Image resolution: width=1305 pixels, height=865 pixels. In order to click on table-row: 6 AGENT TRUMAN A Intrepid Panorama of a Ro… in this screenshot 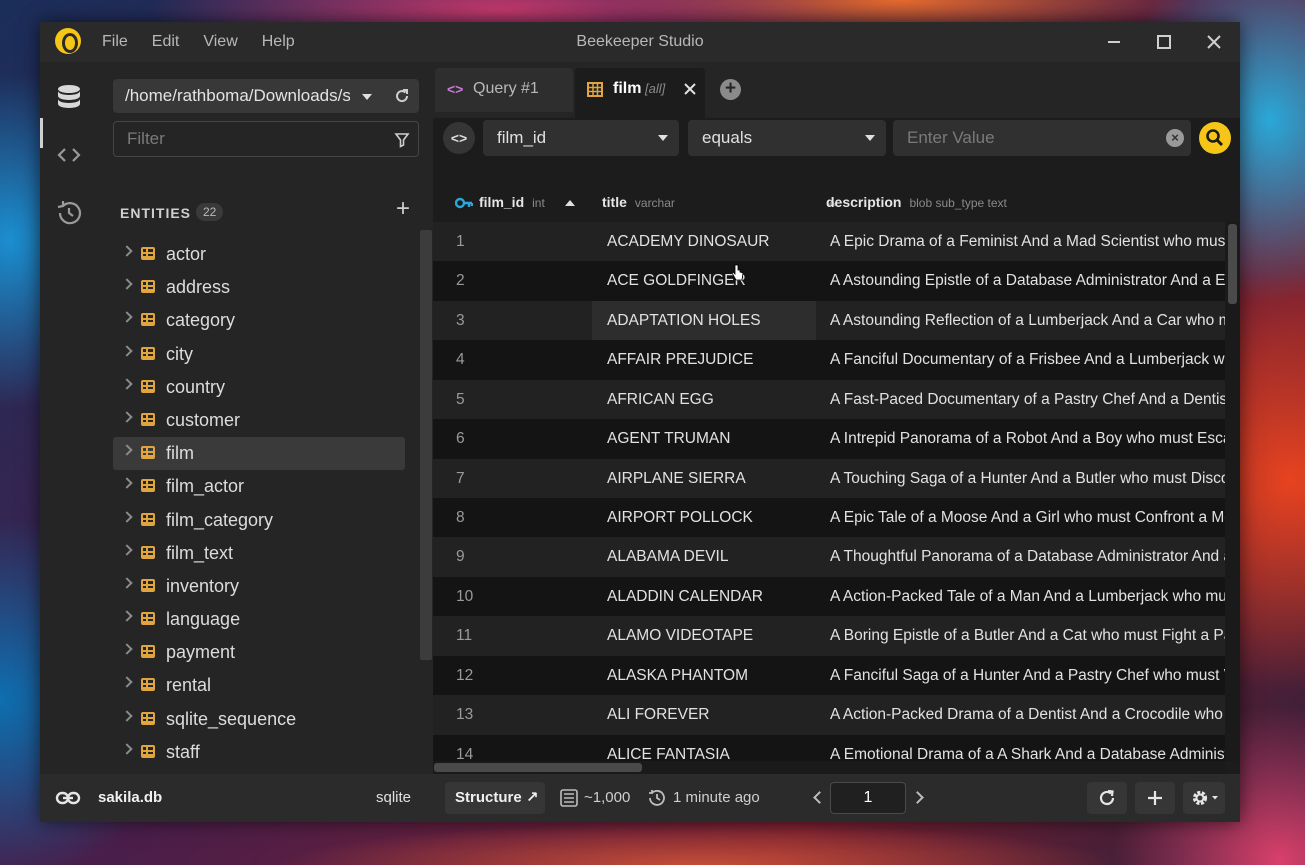, I will do `click(829, 439)`.